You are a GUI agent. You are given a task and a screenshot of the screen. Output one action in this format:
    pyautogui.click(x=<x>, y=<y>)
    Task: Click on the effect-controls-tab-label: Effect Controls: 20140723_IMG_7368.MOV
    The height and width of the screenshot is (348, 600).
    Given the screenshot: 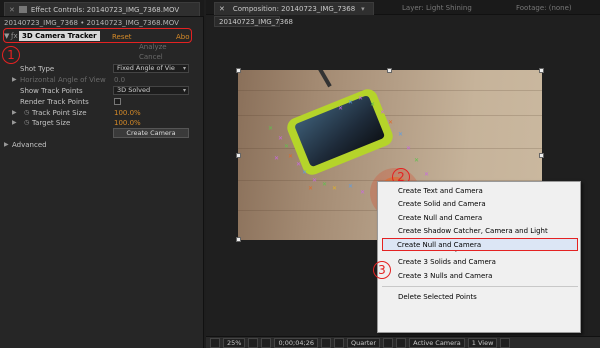 What is the action you would take?
    pyautogui.click(x=105, y=9)
    